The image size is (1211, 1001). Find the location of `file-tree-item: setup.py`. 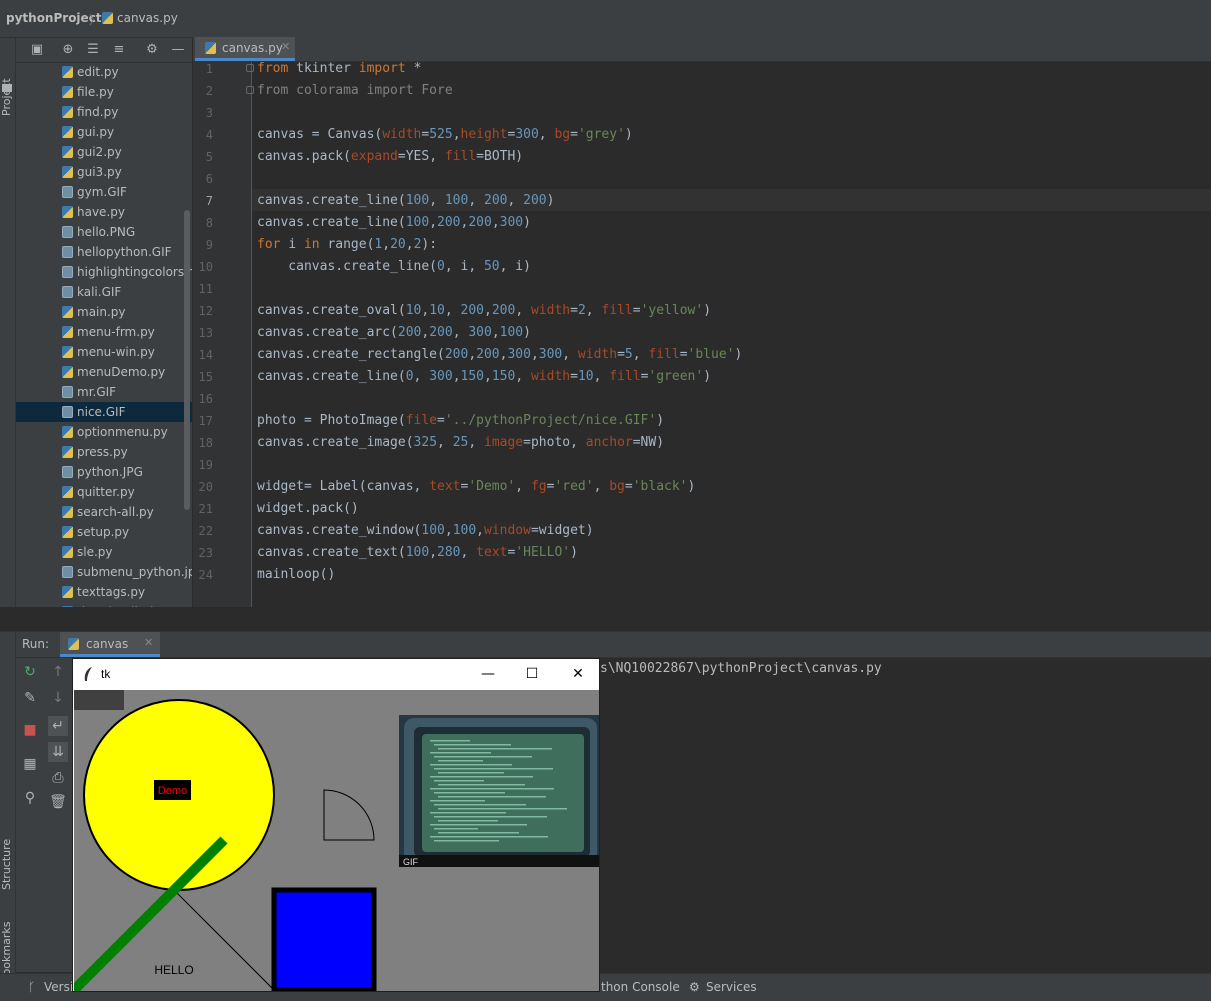

file-tree-item: setup.py is located at coordinates (104, 532).